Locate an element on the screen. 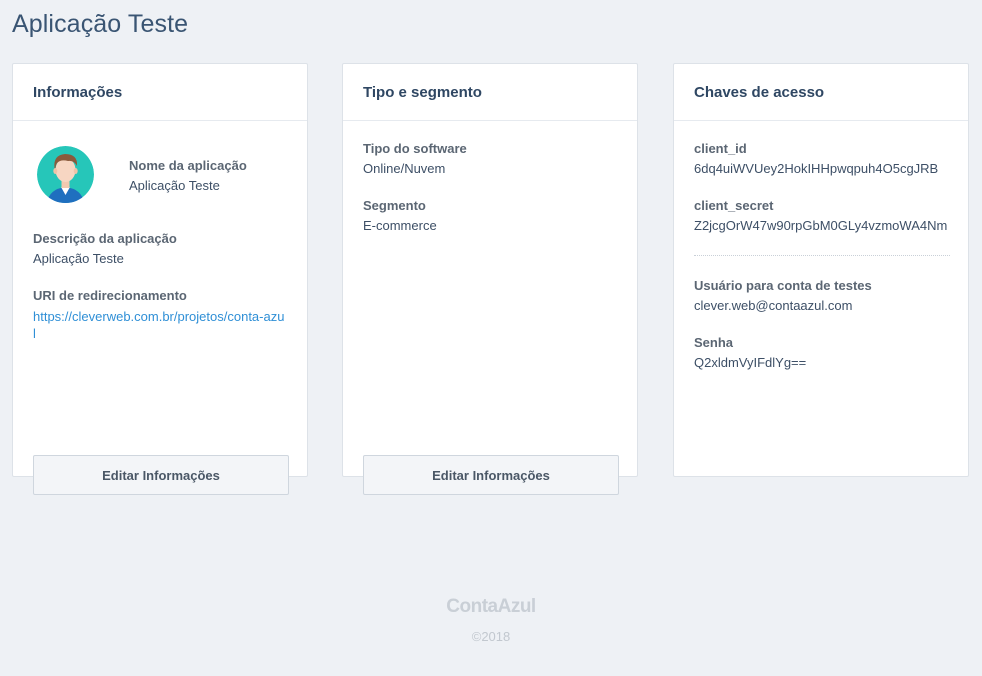 This screenshot has width=982, height=676. redirect-uri-label: URI de redirecionamento is located at coordinates (110, 295).